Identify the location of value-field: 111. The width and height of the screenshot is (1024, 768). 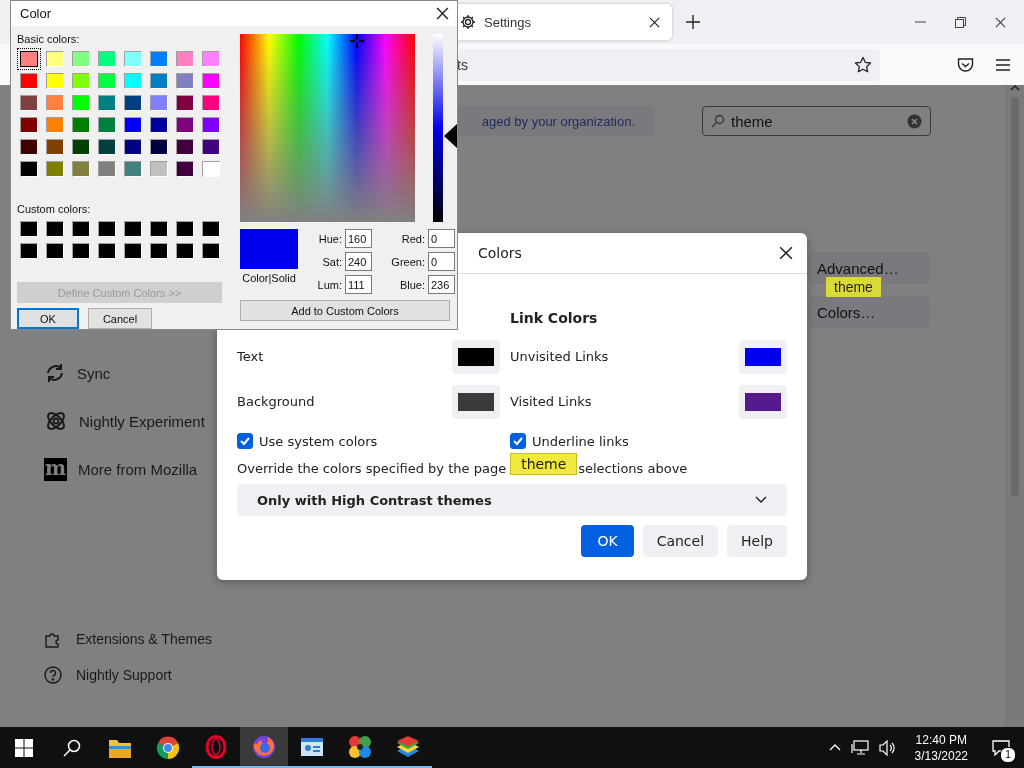
(358, 284).